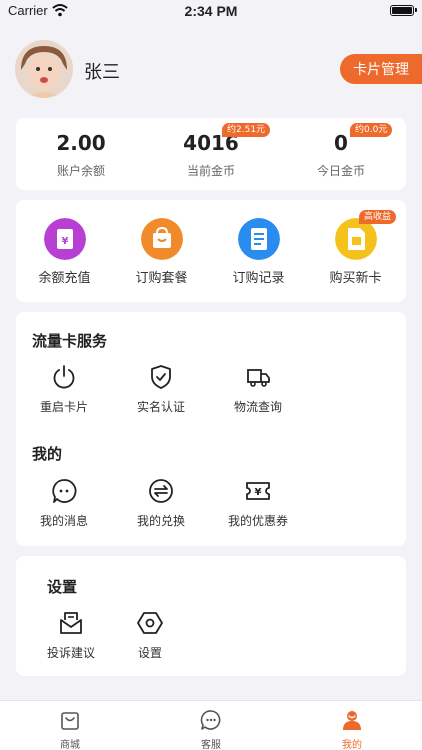  I want to click on my-messages-button: 我的消息, so click(64, 503).